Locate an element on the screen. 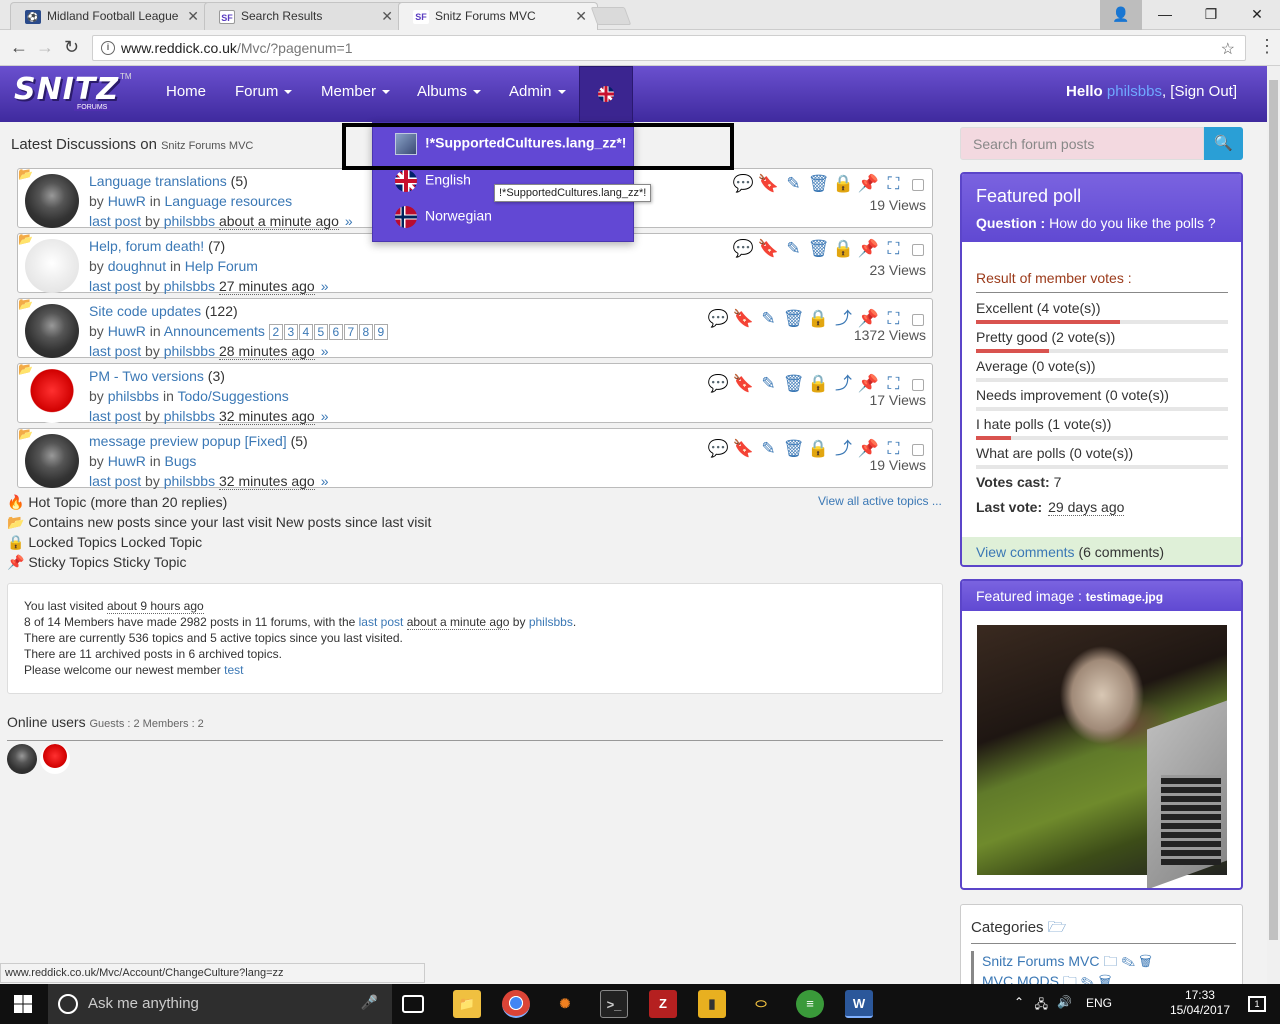 Image resolution: width=1280 pixels, height=1024 pixels. close-tab-icon: ✕ is located at coordinates (581, 16).